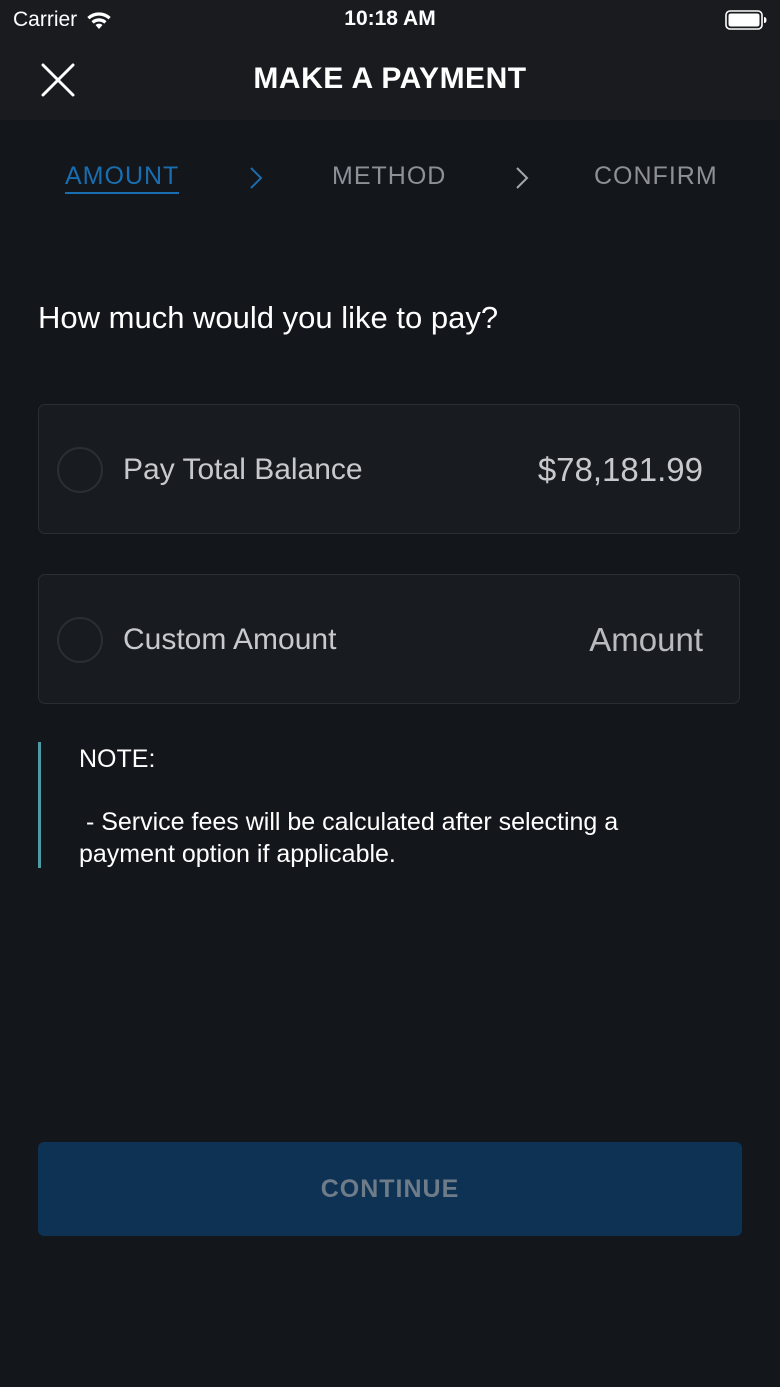 This screenshot has width=780, height=1387. Describe the element at coordinates (230, 639) in the screenshot. I see `custom-amount-label: Custom Amount` at that location.